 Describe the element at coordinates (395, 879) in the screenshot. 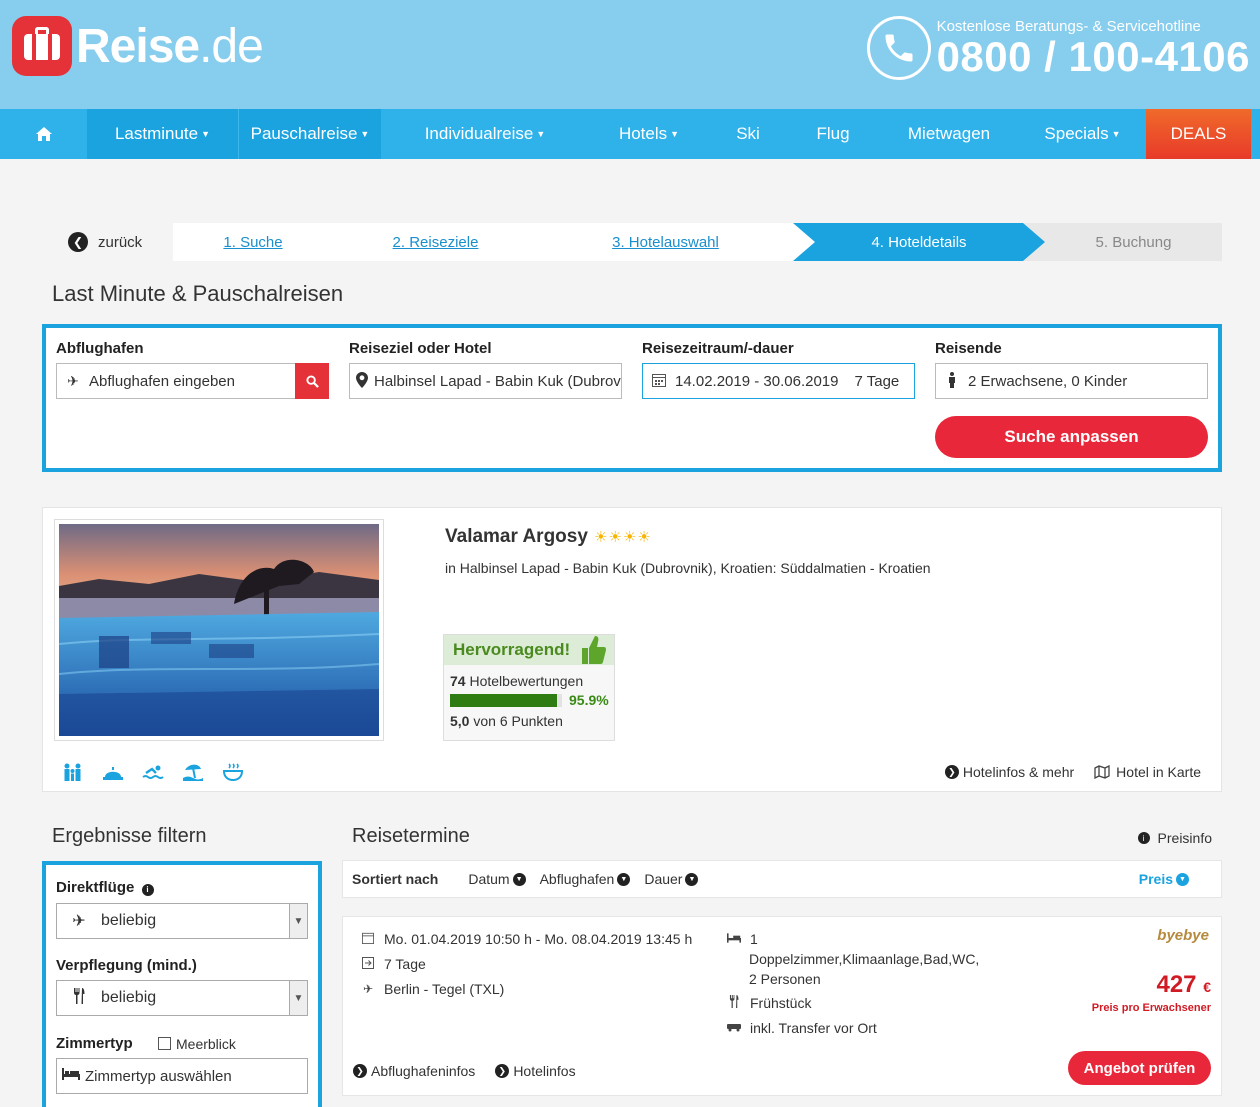

I see `sort-label: Sortiert nach` at that location.